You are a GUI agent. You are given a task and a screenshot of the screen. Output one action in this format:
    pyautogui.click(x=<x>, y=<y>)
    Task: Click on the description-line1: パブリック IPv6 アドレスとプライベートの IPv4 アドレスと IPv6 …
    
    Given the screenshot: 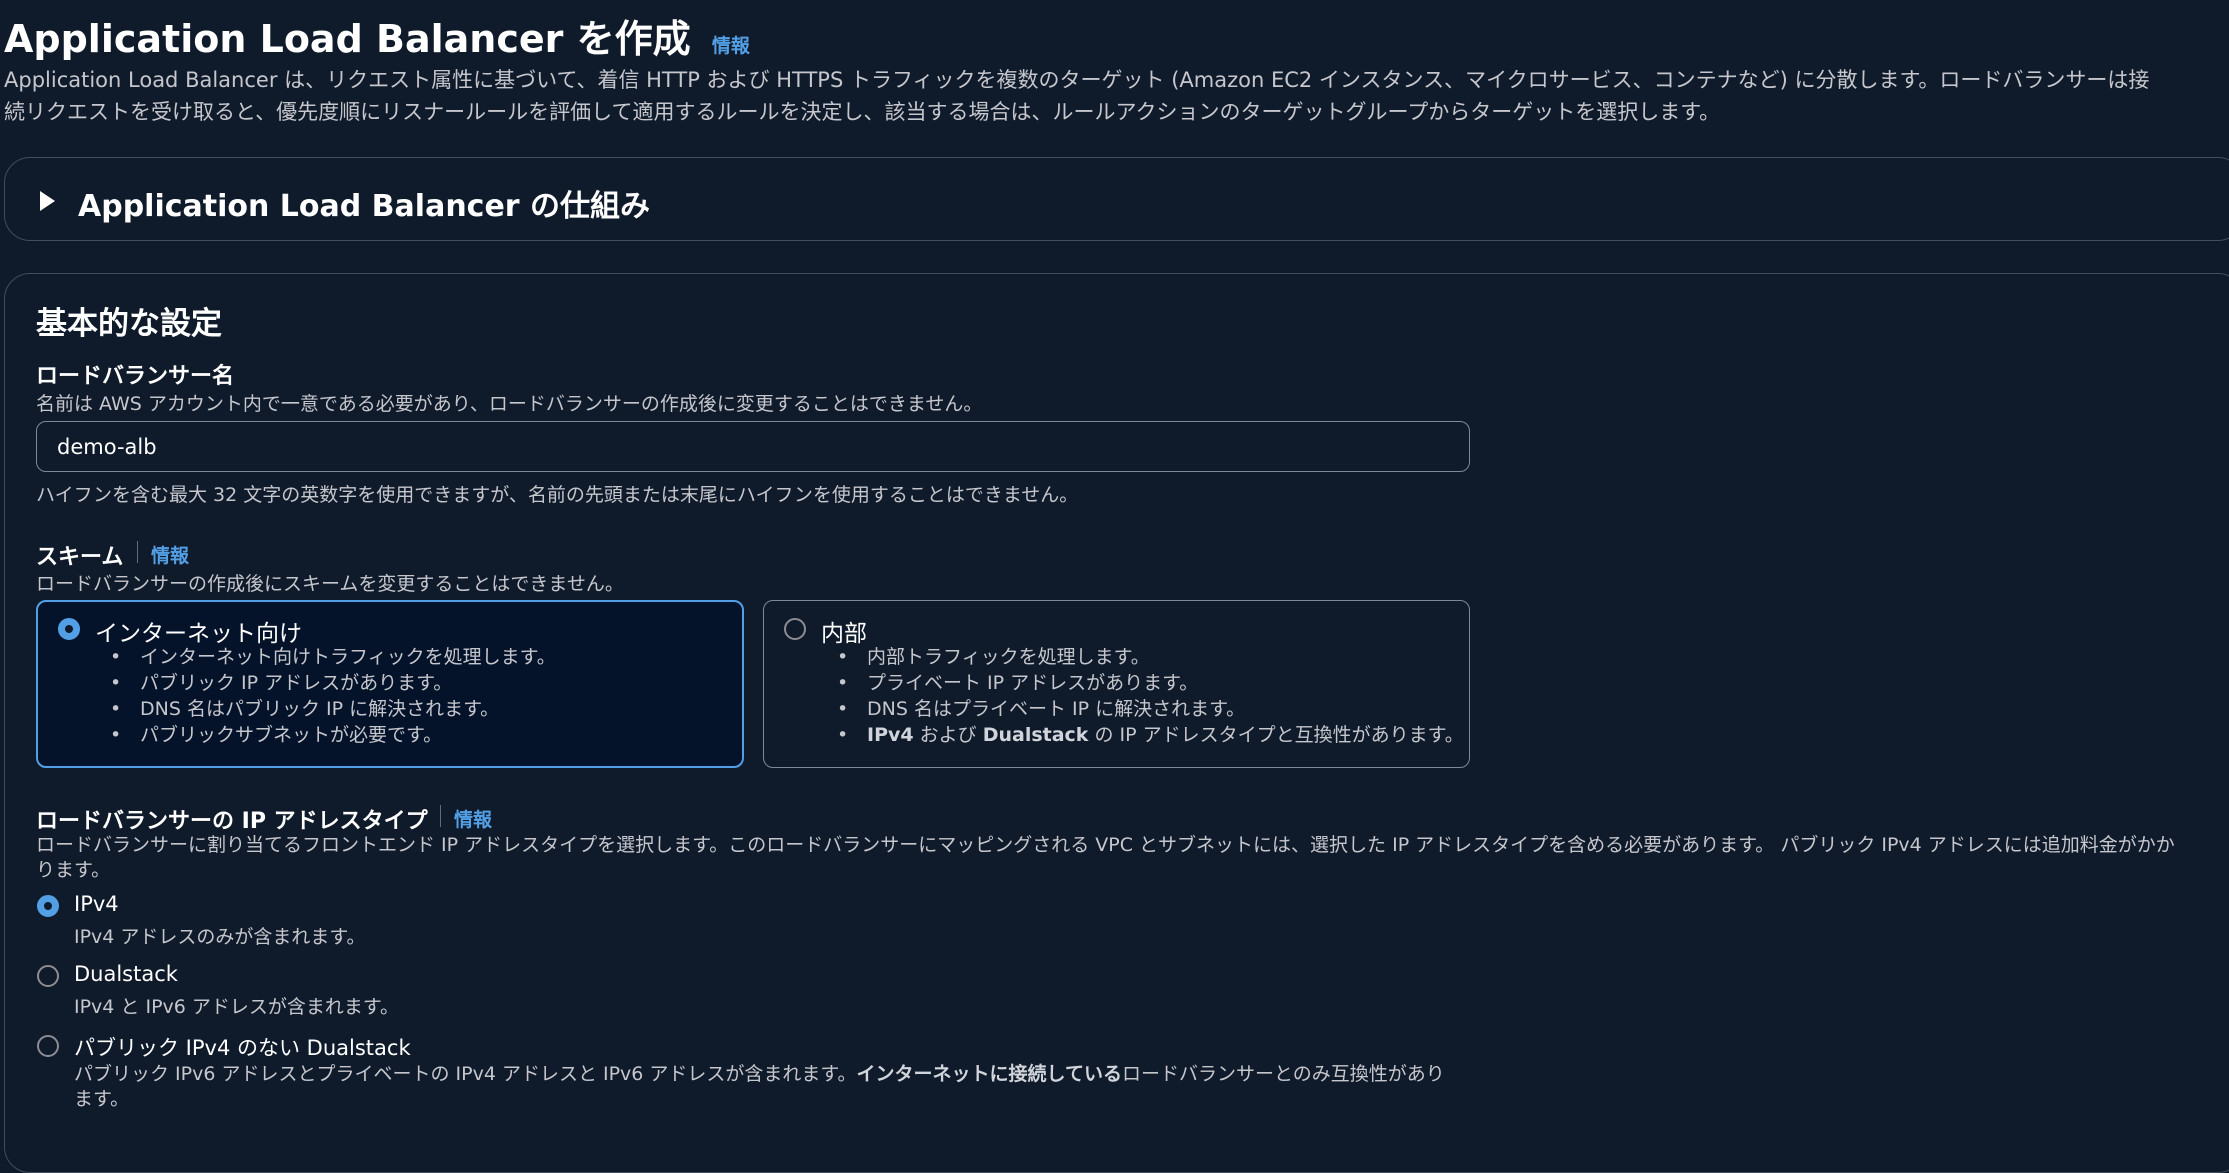 What is the action you would take?
    pyautogui.click(x=759, y=1074)
    